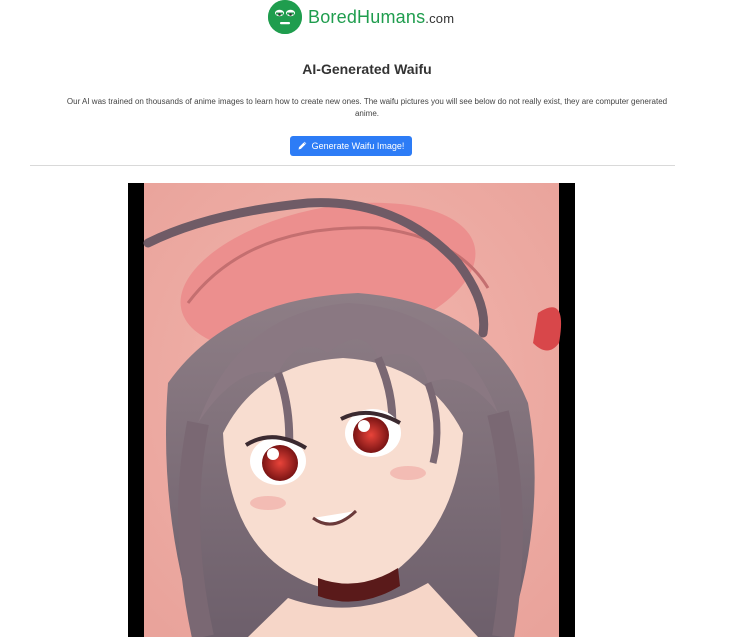  Describe the element at coordinates (333, 16) in the screenshot. I see `logo-word-bored: Bored` at that location.